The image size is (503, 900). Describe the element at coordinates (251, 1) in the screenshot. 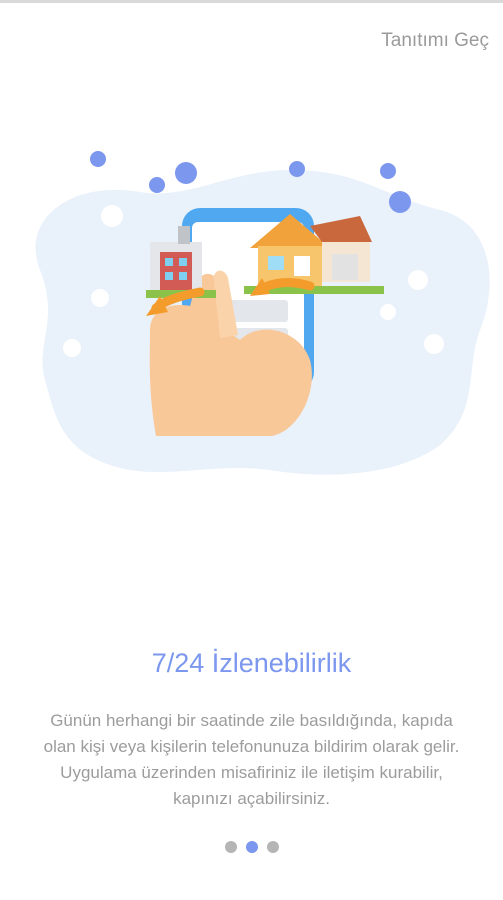

I see `top-divider` at that location.